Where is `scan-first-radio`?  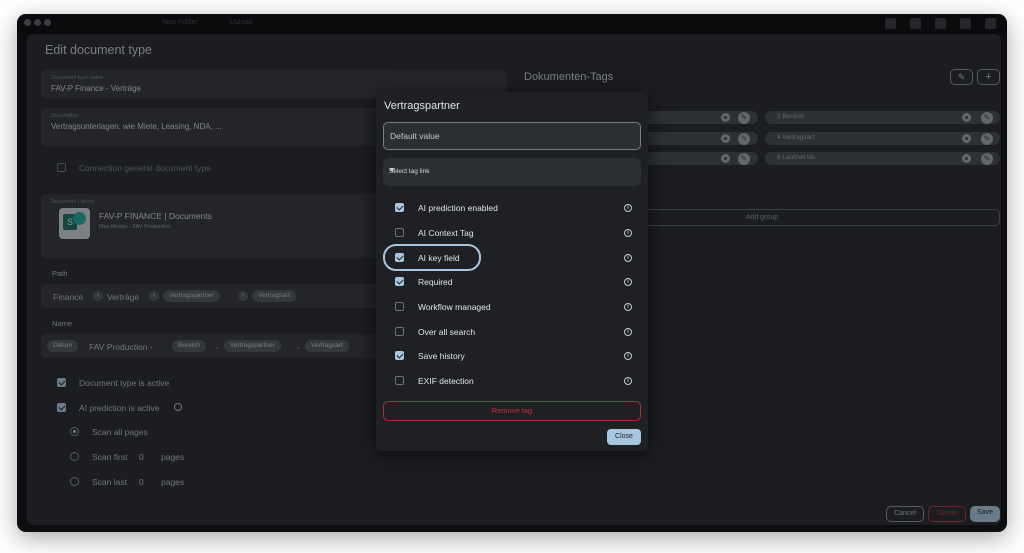 scan-first-radio is located at coordinates (74, 456).